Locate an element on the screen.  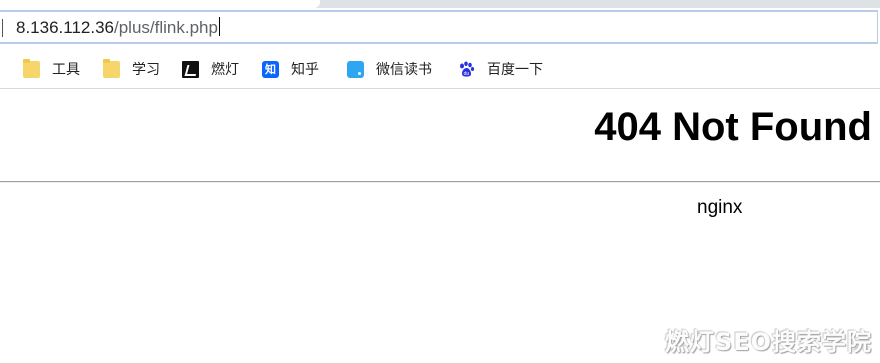
baidu-paw-icon: du is located at coordinates (466, 69).